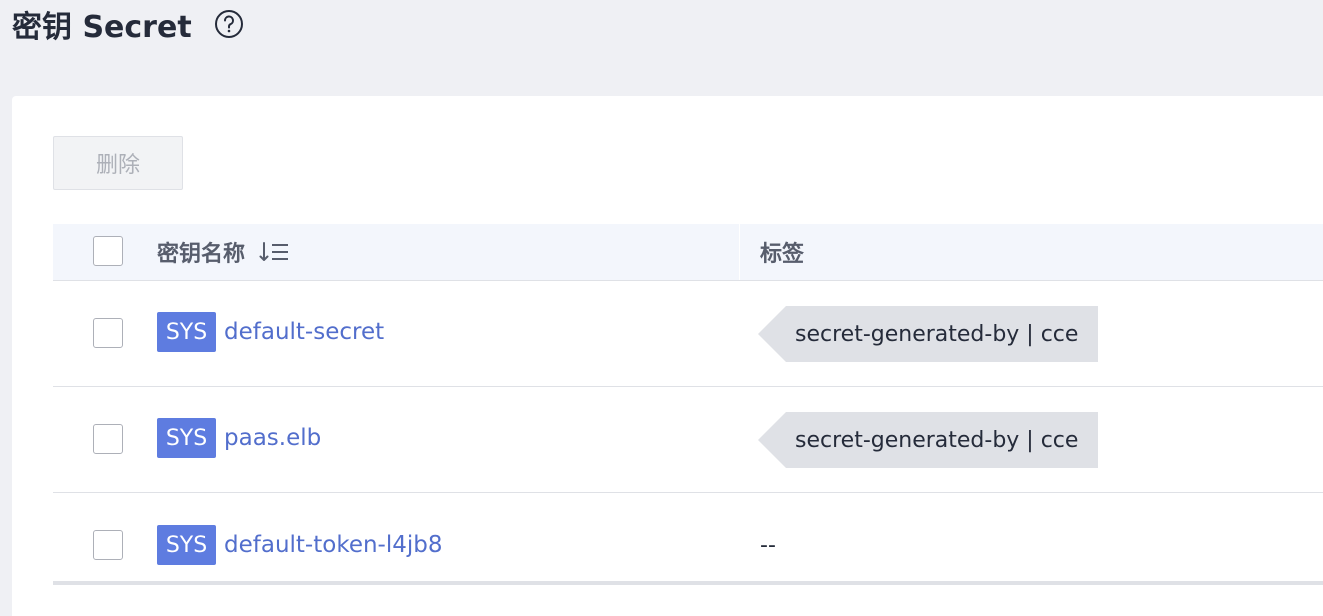  What do you see at coordinates (118, 163) in the screenshot?
I see `delete-button: 删除` at bounding box center [118, 163].